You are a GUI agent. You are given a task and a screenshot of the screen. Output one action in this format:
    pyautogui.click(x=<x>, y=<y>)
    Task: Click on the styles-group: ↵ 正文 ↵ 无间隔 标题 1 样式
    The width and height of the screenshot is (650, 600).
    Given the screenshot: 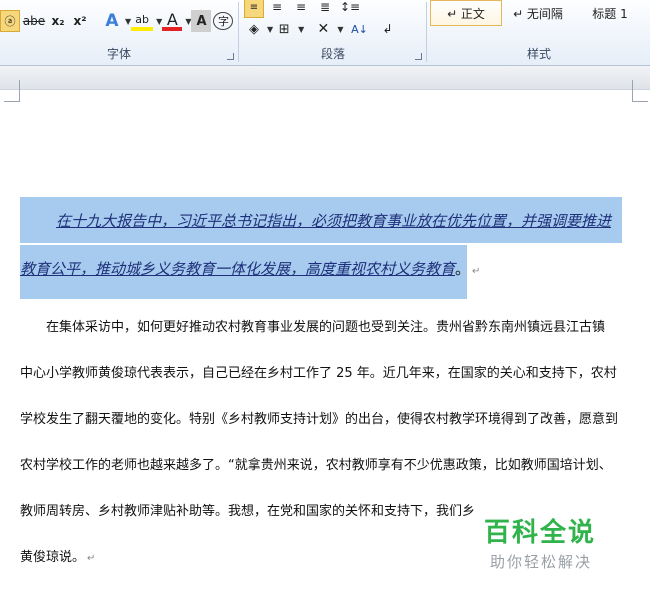 What is the action you would take?
    pyautogui.click(x=539, y=33)
    